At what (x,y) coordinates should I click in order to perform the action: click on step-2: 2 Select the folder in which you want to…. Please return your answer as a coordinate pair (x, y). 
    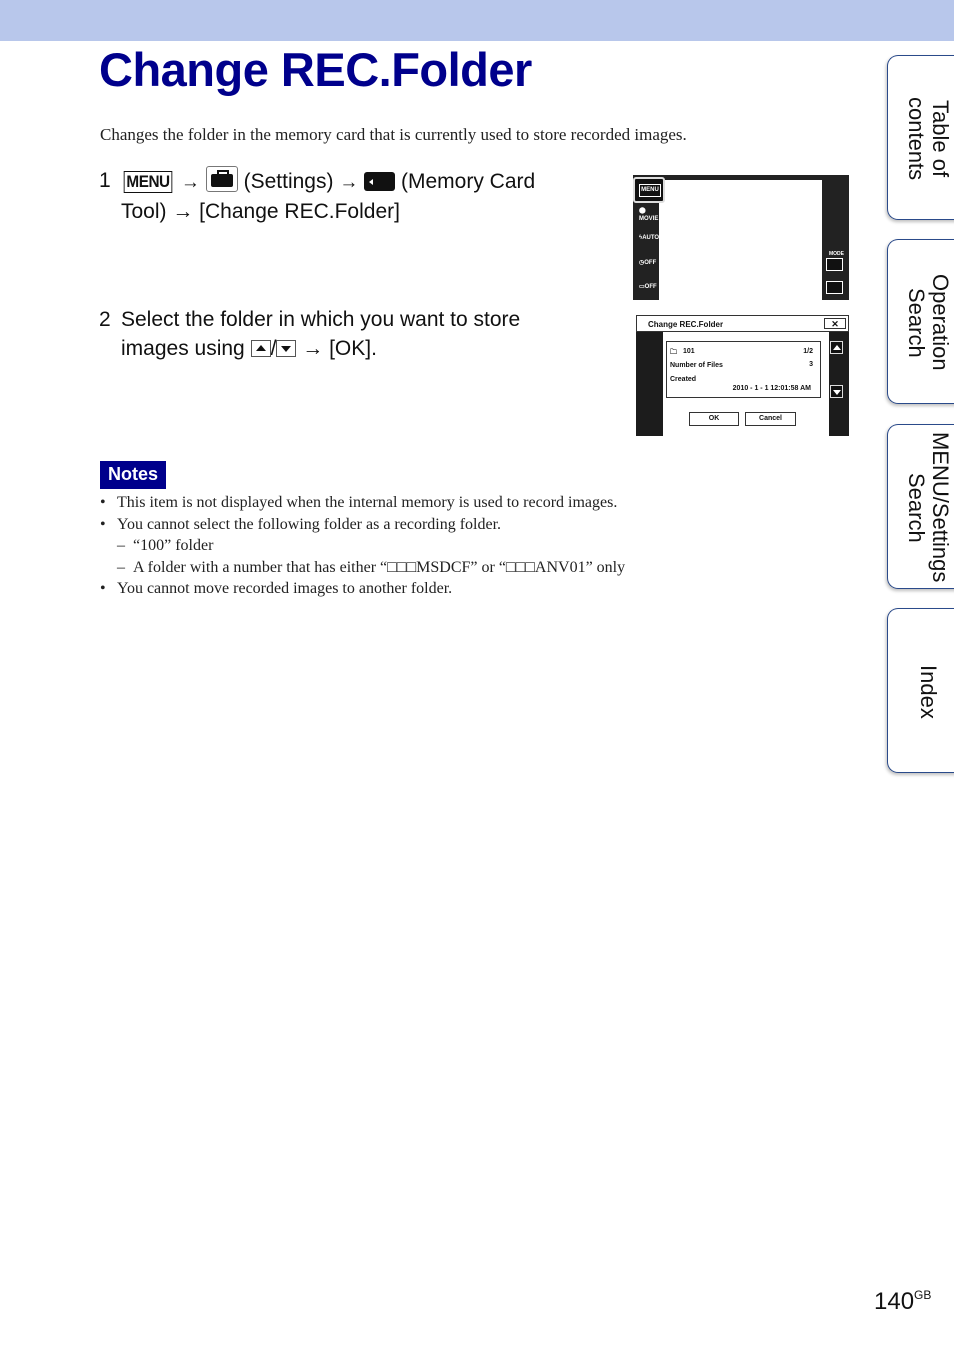
    Looking at the image, I should click on (339, 334).